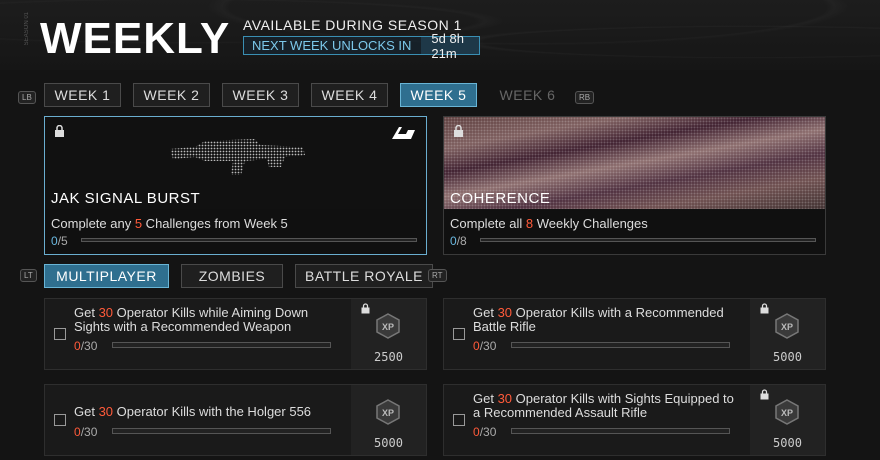 The image size is (880, 460). I want to click on tab-week-1: WEEK 1, so click(82, 95).